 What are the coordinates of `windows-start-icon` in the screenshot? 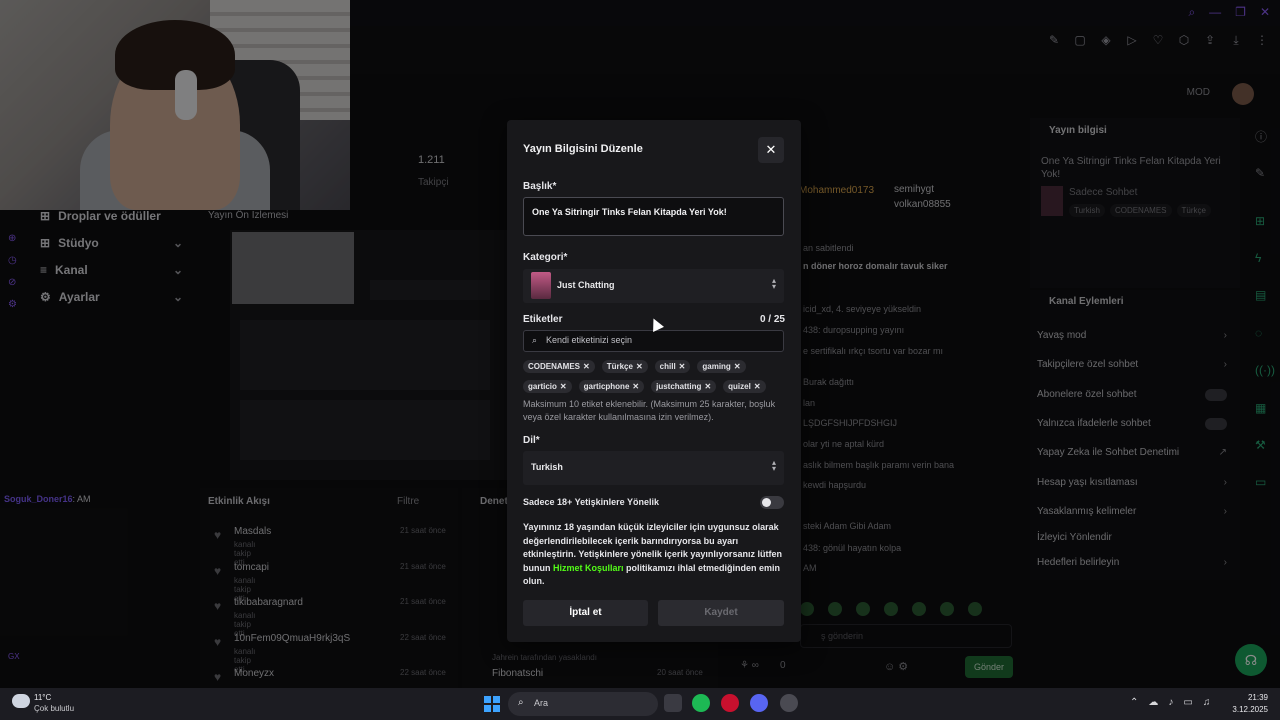 It's located at (492, 704).